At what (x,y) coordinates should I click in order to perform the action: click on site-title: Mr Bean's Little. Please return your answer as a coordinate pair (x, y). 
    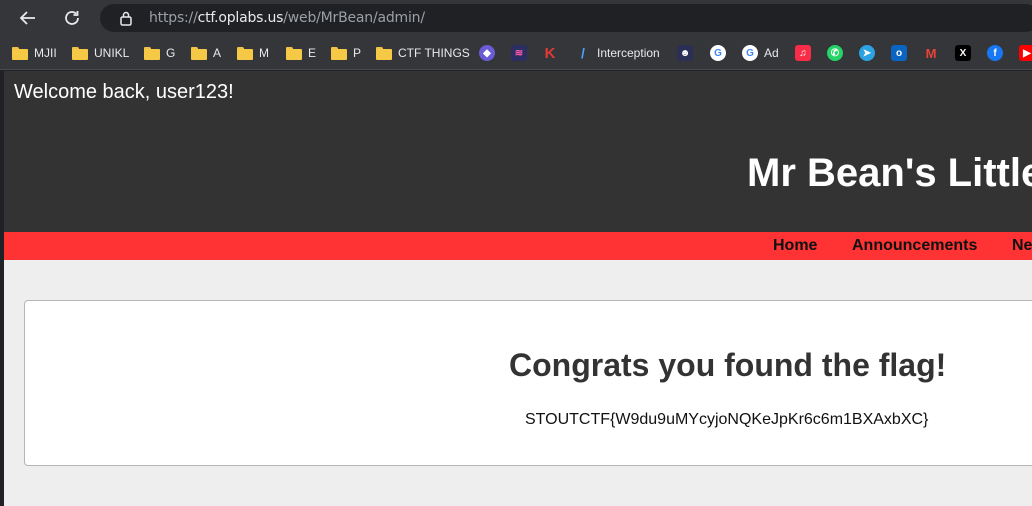
    Looking at the image, I should click on (889, 173).